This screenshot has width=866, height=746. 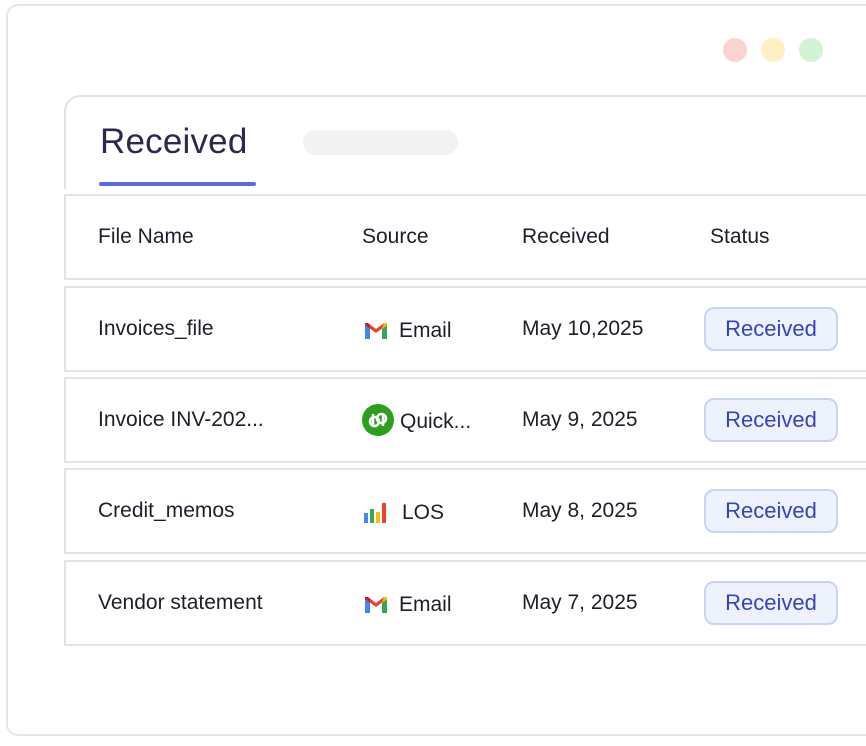 I want to click on file-name: Credit_memos, so click(x=166, y=510).